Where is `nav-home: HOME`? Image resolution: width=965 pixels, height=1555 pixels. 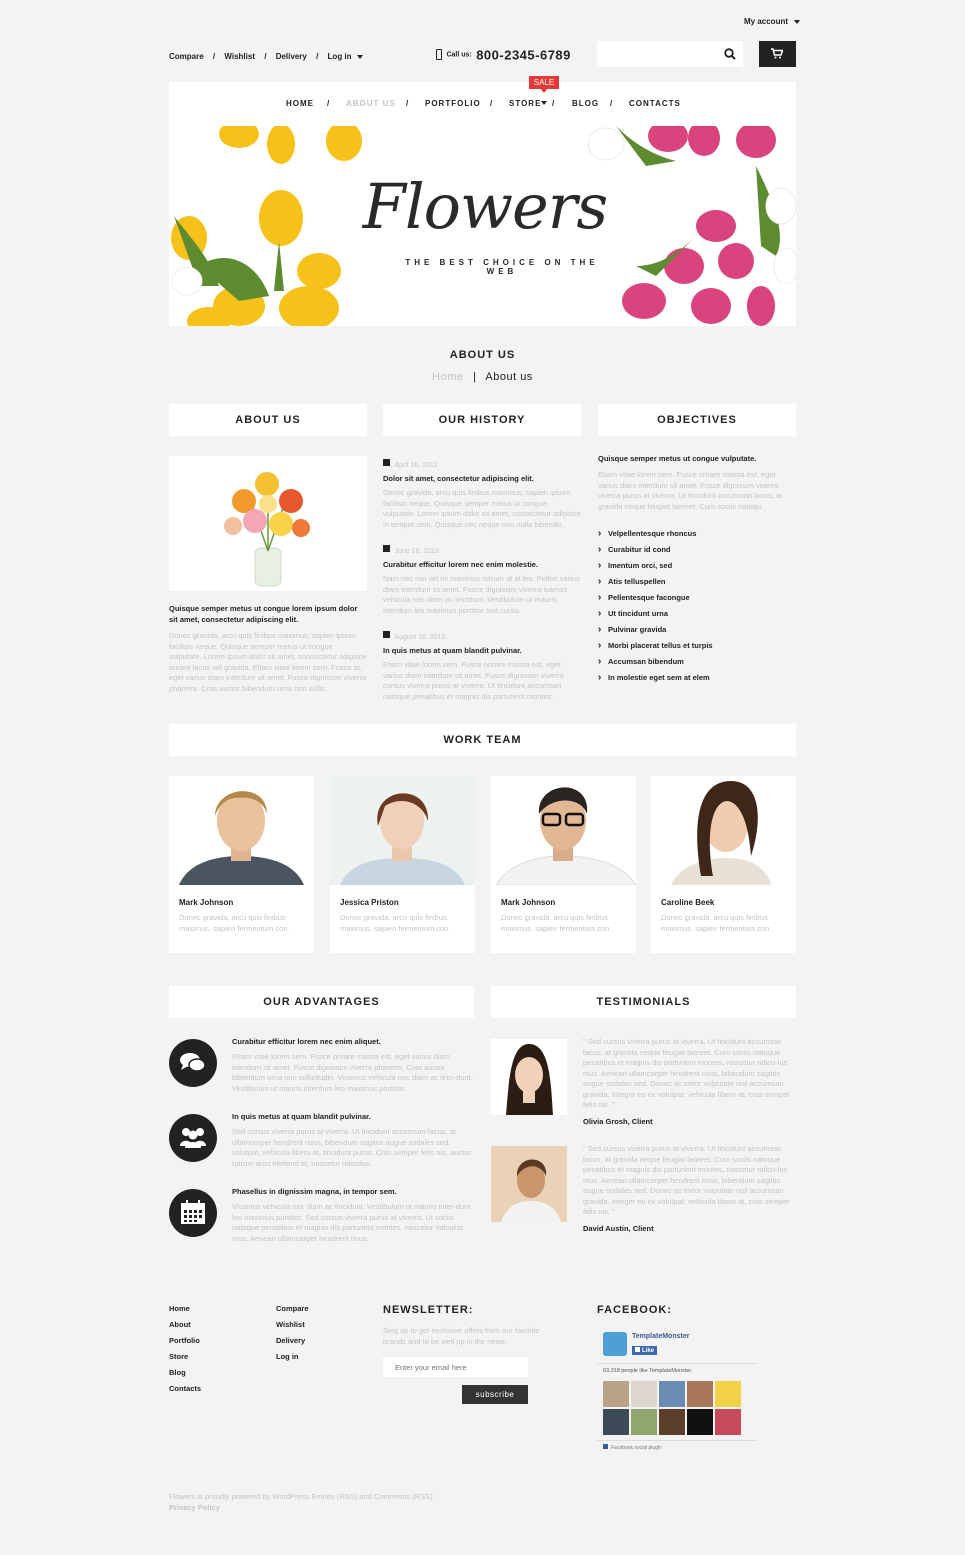 nav-home: HOME is located at coordinates (300, 103).